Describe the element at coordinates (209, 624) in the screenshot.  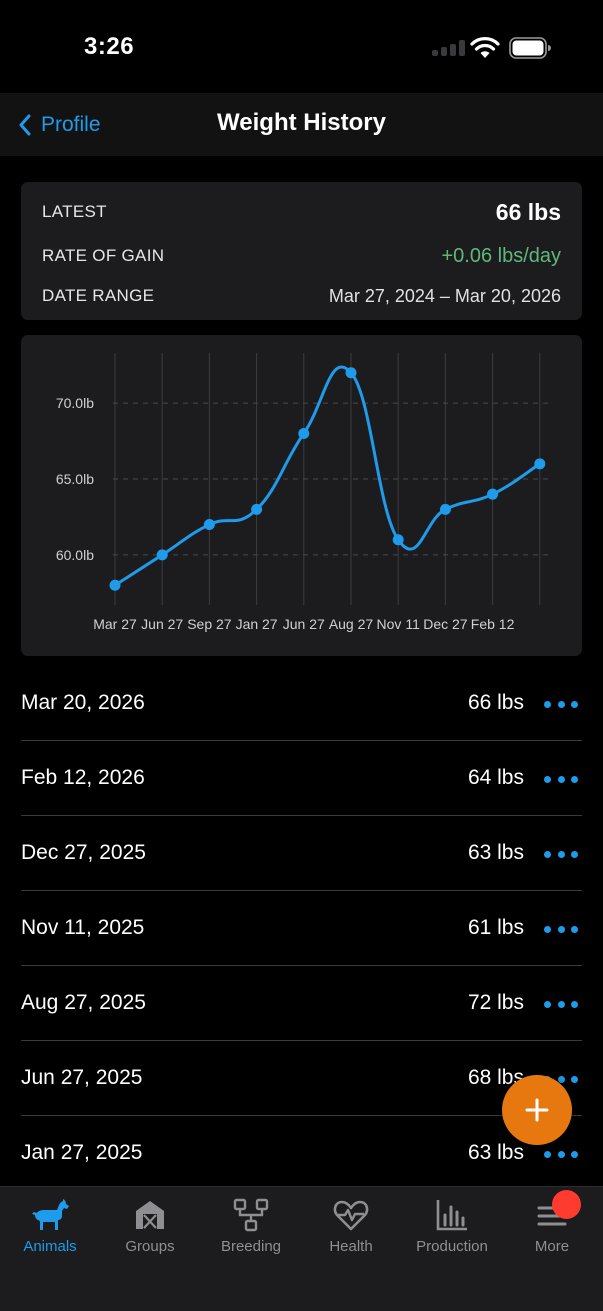
I see `x-tick-label: Sep 27` at that location.